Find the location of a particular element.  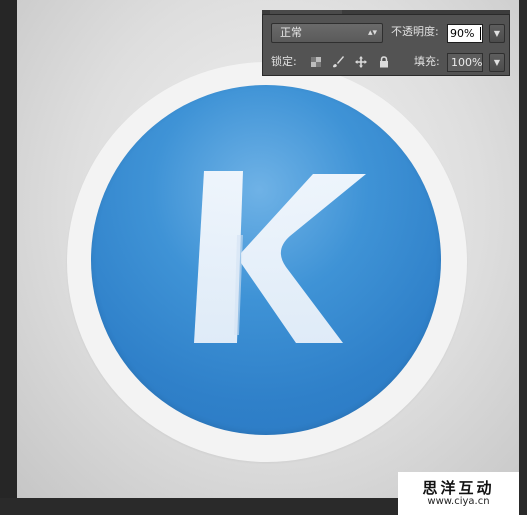

fill-input: 100% is located at coordinates (465, 62).